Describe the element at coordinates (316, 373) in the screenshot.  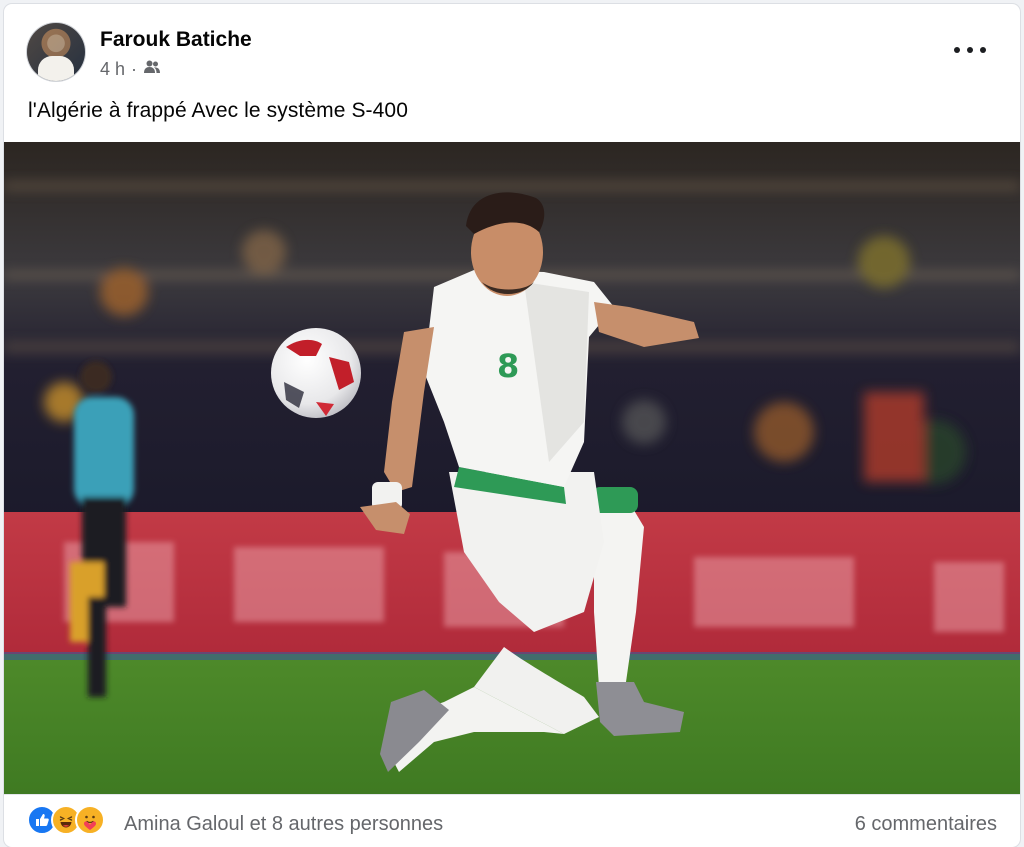
I see `soccer-ball` at that location.